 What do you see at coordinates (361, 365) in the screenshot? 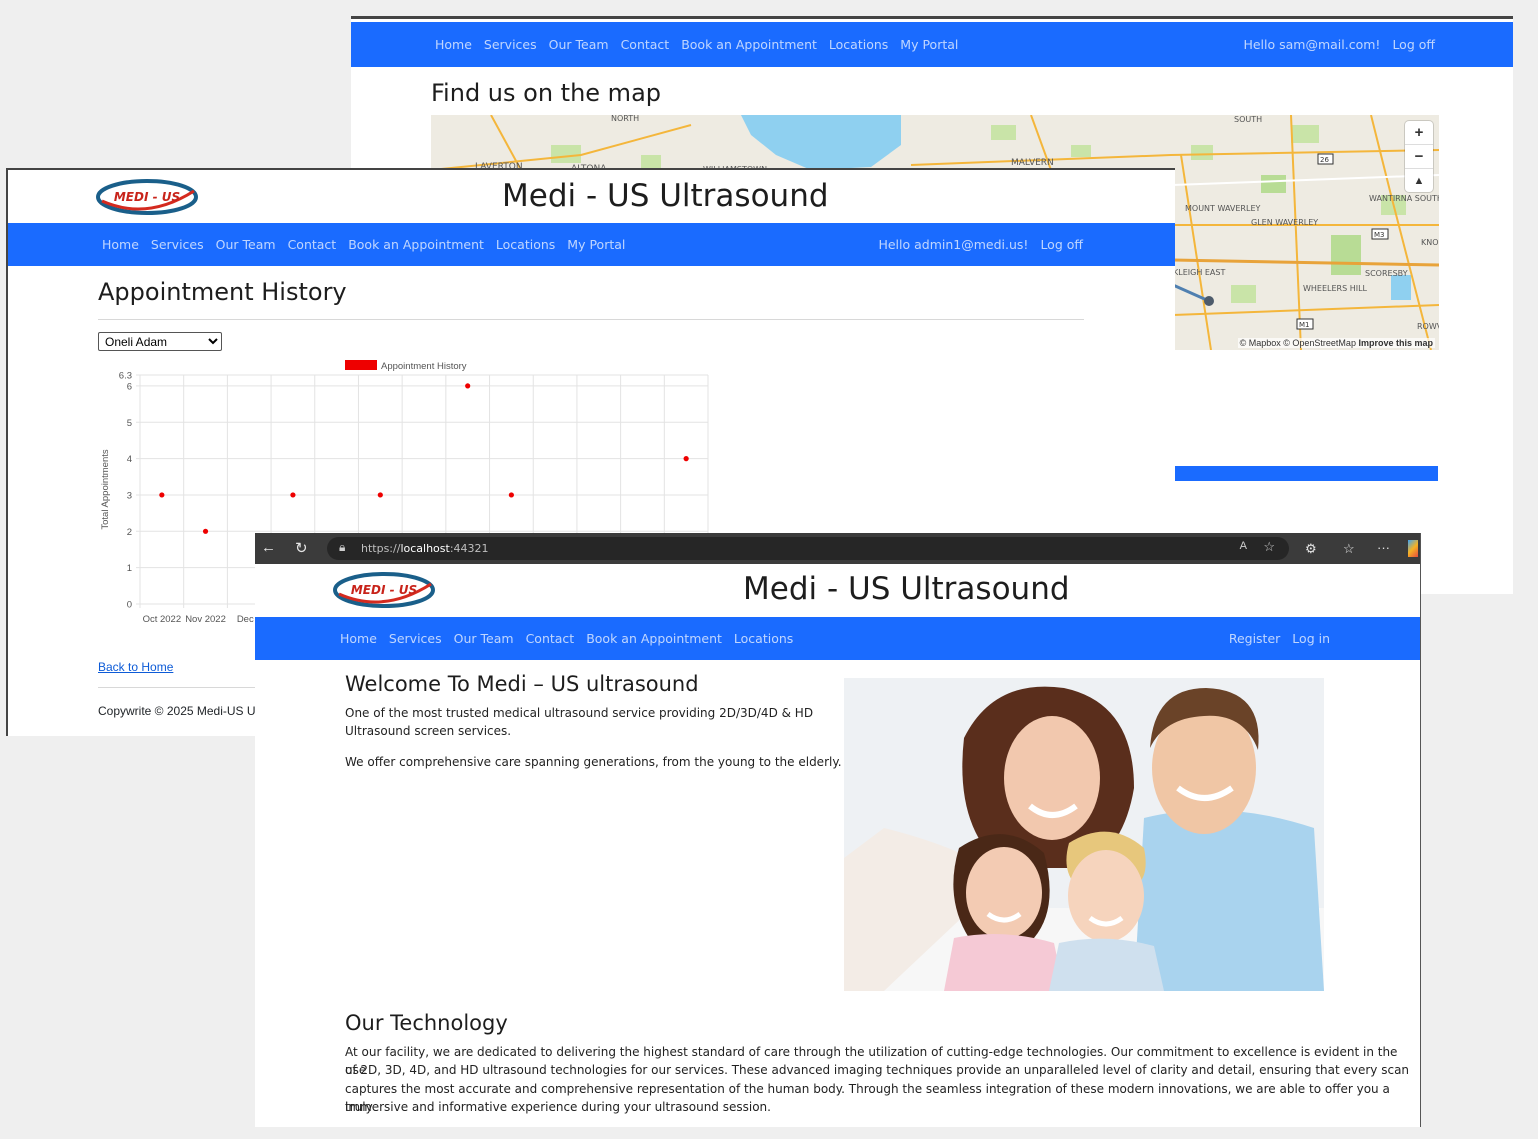
I see `legend-swatch` at bounding box center [361, 365].